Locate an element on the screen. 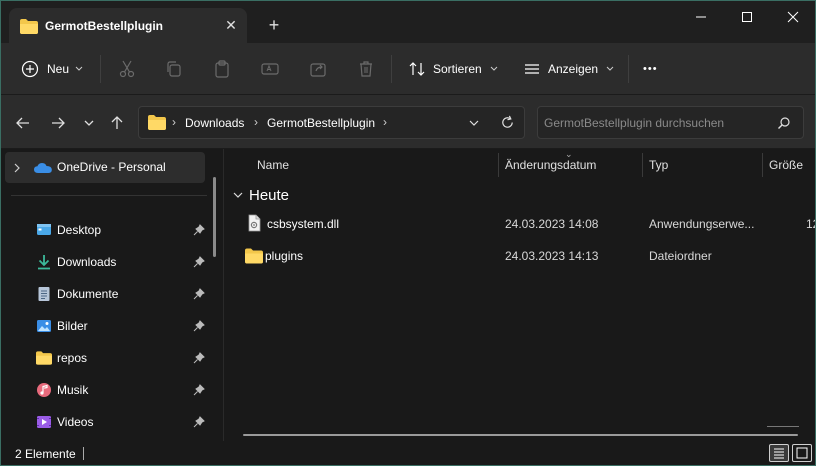 The width and height of the screenshot is (816, 466). details-view-icon is located at coordinates (779, 453).